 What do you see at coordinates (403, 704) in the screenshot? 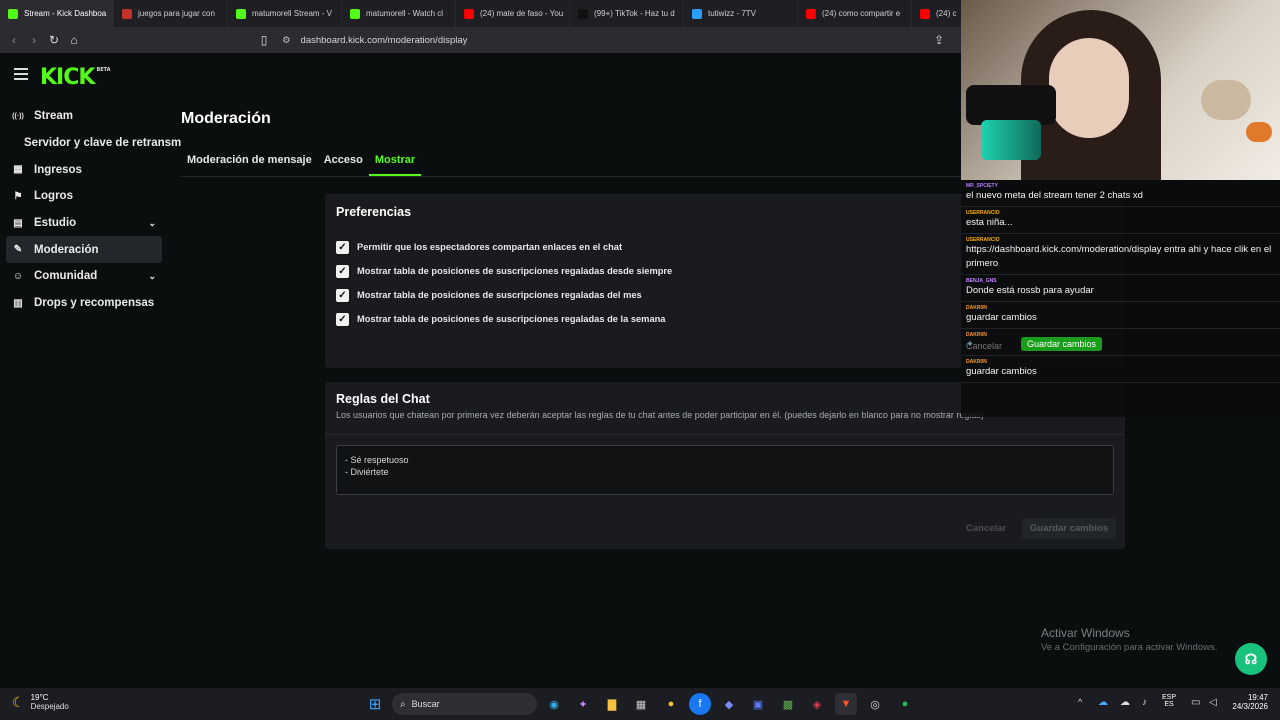
I see `search-icon: ⌕` at bounding box center [403, 704].